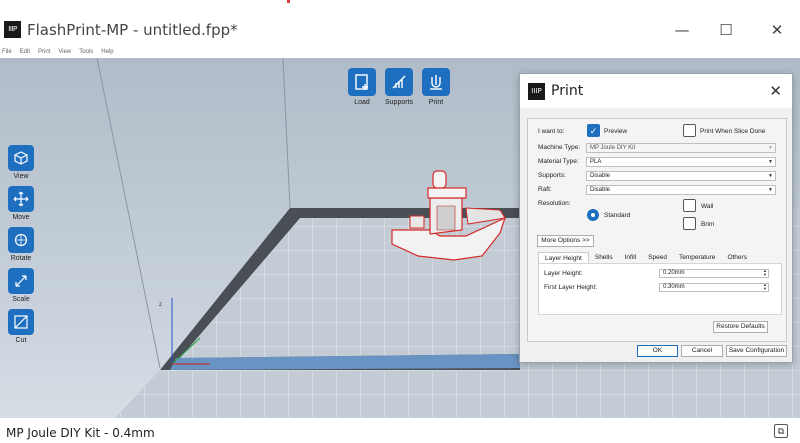 Image resolution: width=800 pixels, height=443 pixels. I want to click on supports-select: Disable ▼, so click(681, 176).